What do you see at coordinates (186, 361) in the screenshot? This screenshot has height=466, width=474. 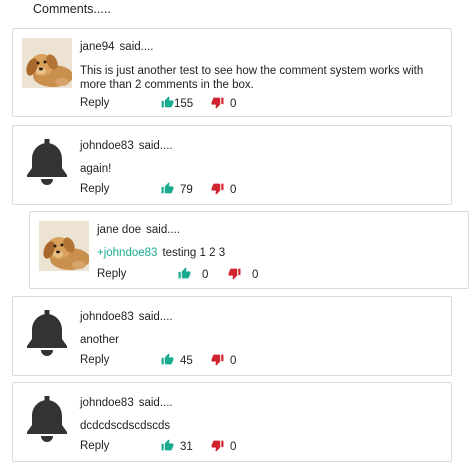 I see `like-count: 45` at bounding box center [186, 361].